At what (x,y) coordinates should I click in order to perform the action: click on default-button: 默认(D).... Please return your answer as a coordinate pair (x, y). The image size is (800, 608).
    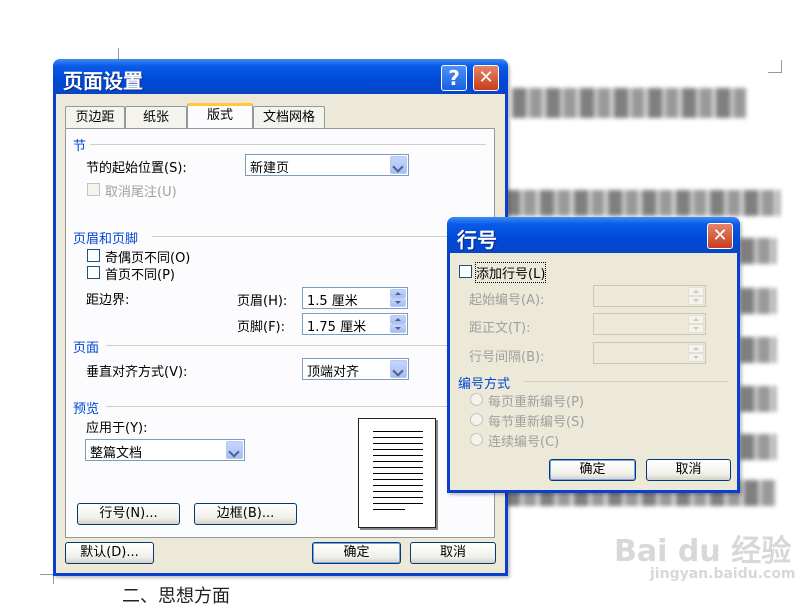
    Looking at the image, I should click on (109, 553).